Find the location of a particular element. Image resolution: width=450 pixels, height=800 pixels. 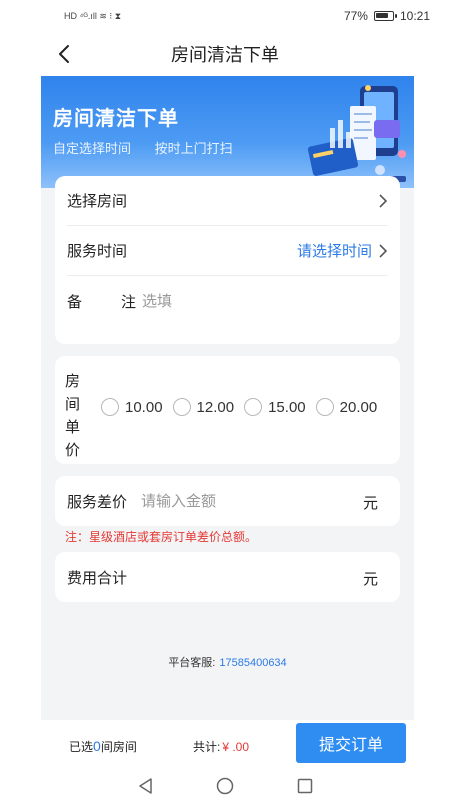

signal-icons: HD ⁴ᴳ.ıll ≋ ⁝ ⧗ is located at coordinates (93, 15).